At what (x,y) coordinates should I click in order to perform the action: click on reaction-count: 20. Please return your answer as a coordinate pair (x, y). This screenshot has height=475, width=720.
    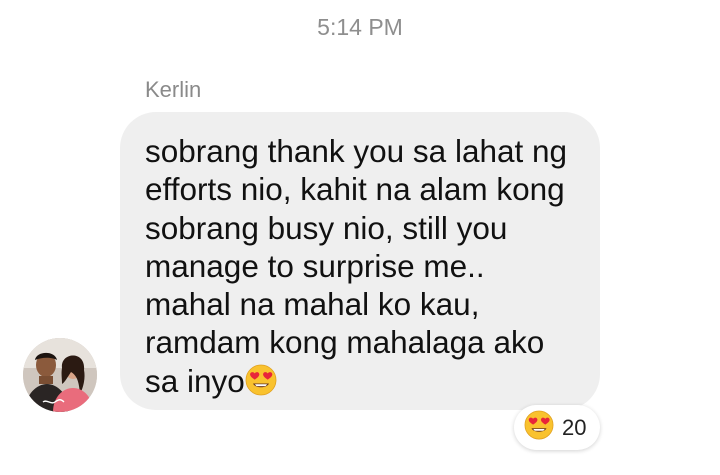
    Looking at the image, I should click on (574, 427).